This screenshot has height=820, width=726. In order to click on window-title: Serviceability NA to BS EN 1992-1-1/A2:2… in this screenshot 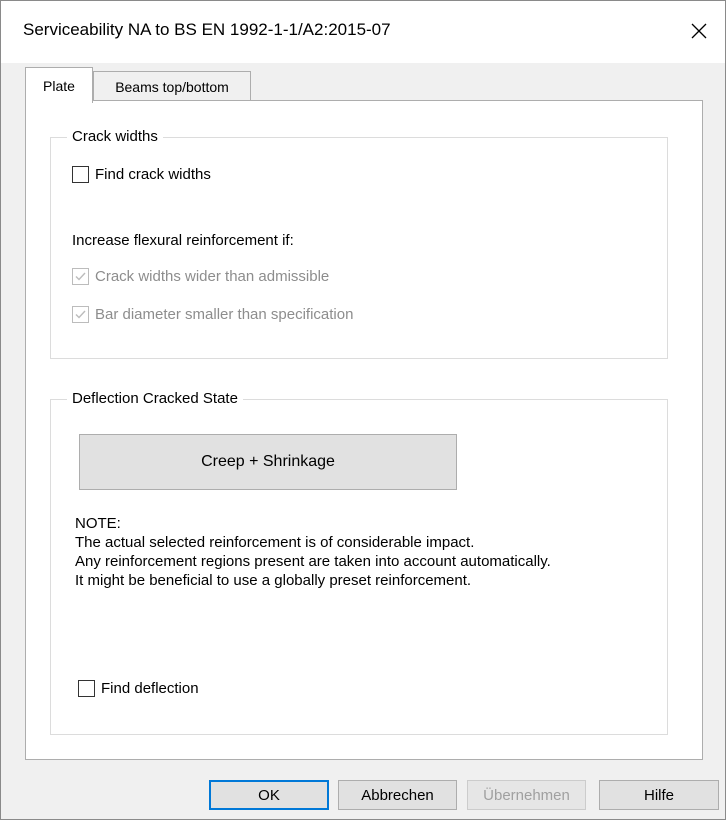, I will do `click(207, 29)`.